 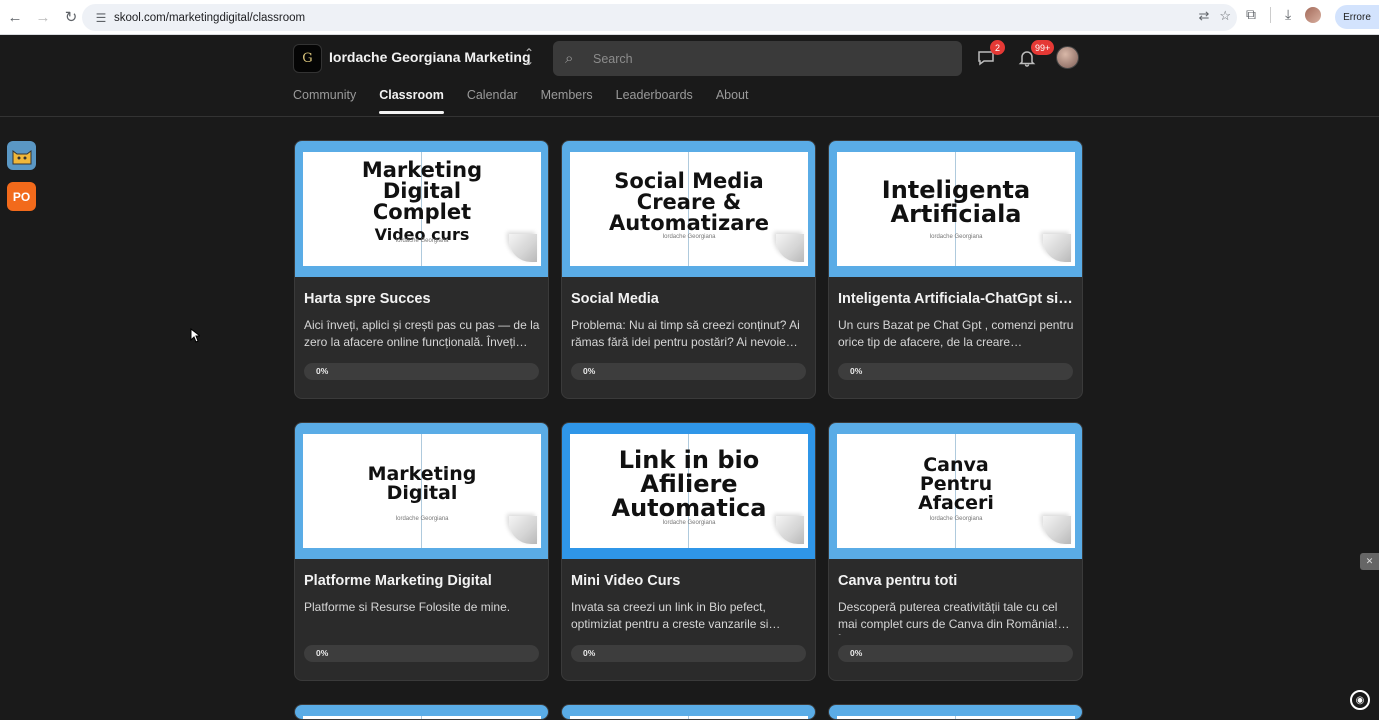 What do you see at coordinates (569, 58) in the screenshot?
I see `search-icon: ⌕` at bounding box center [569, 58].